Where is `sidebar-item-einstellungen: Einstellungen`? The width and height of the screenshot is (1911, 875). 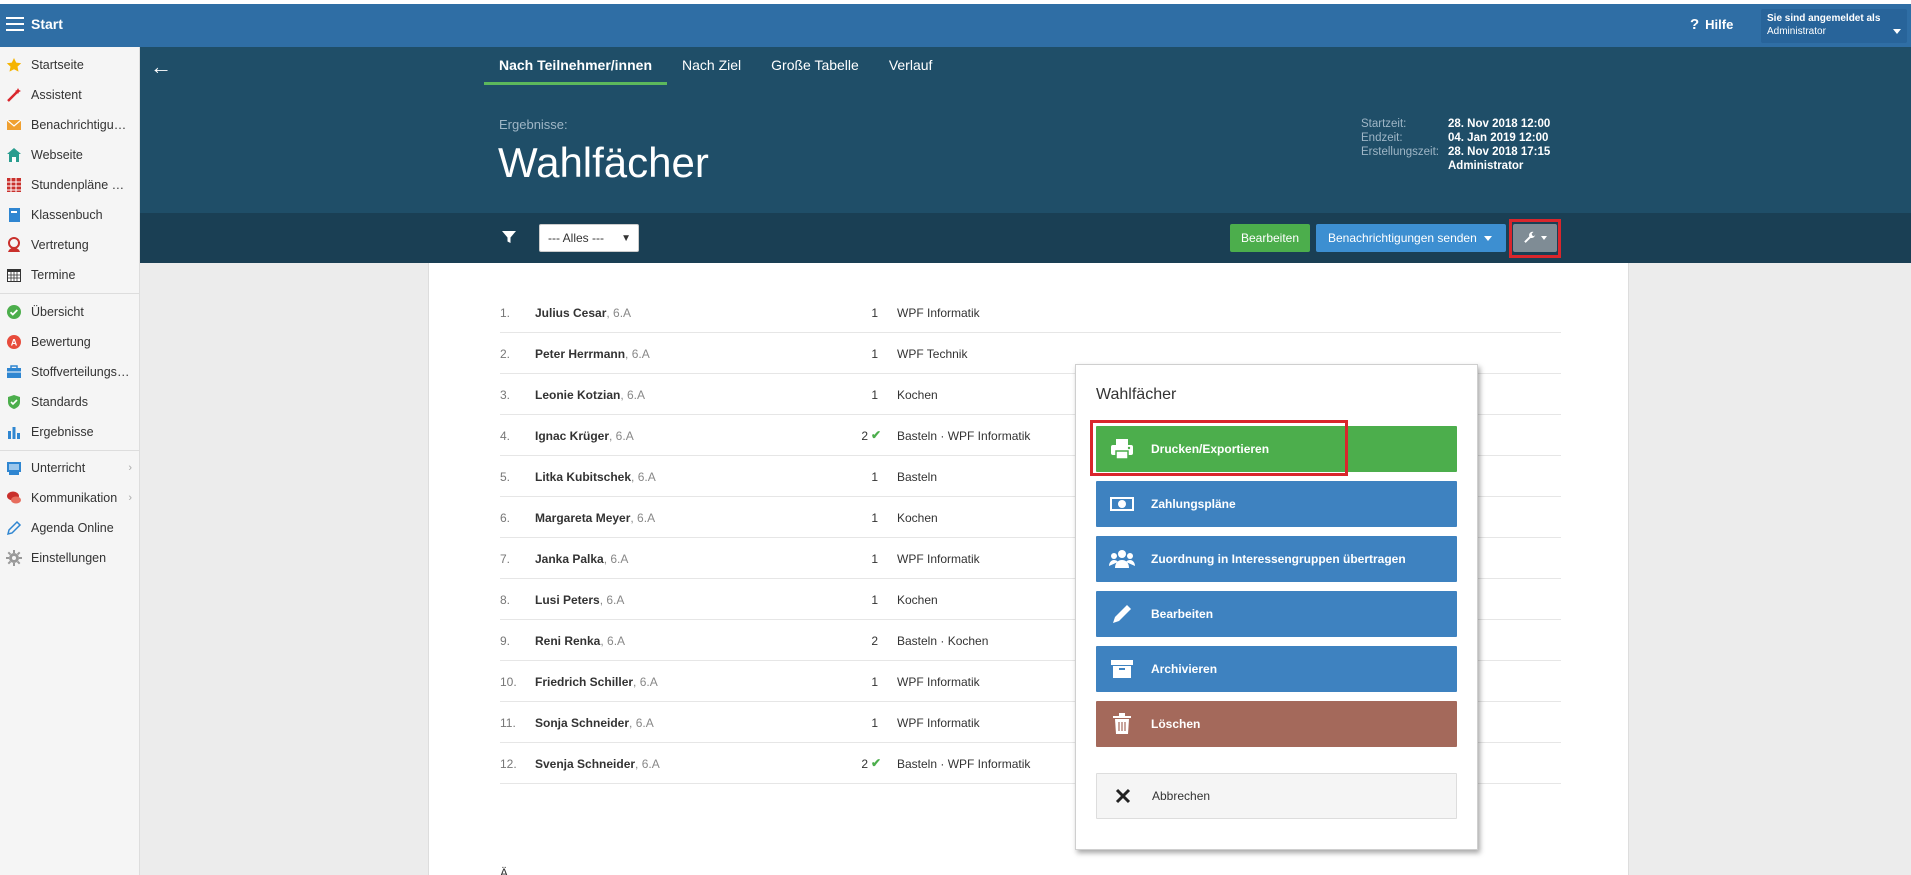 sidebar-item-einstellungen: Einstellungen is located at coordinates (70, 558).